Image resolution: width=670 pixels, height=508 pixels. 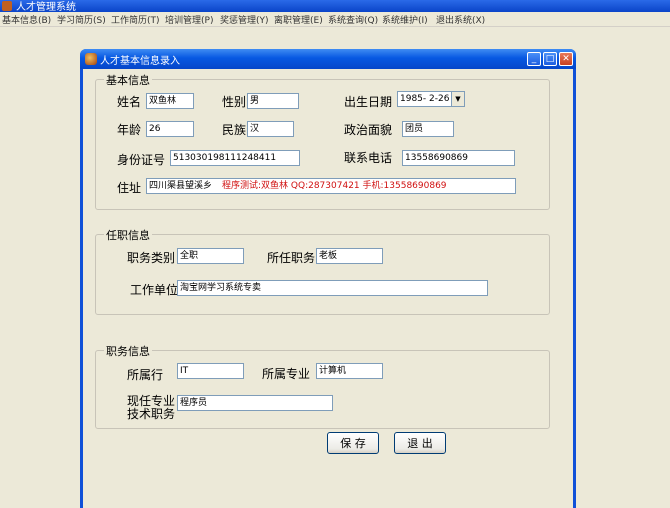 I want to click on menu-maintenance: 系统维护(I), so click(x=405, y=19).